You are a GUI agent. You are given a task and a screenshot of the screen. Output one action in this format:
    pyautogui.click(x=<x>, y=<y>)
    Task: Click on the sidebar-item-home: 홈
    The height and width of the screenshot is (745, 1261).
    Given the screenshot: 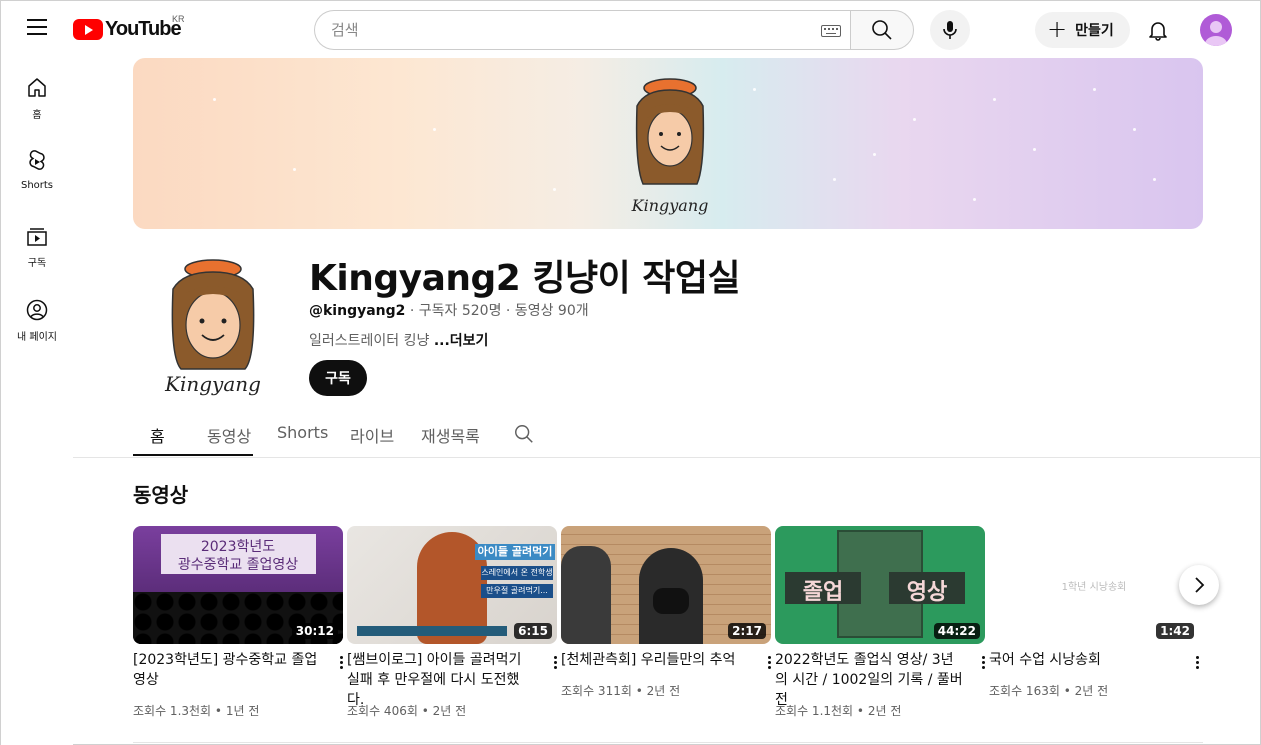 What is the action you would take?
    pyautogui.click(x=37, y=95)
    